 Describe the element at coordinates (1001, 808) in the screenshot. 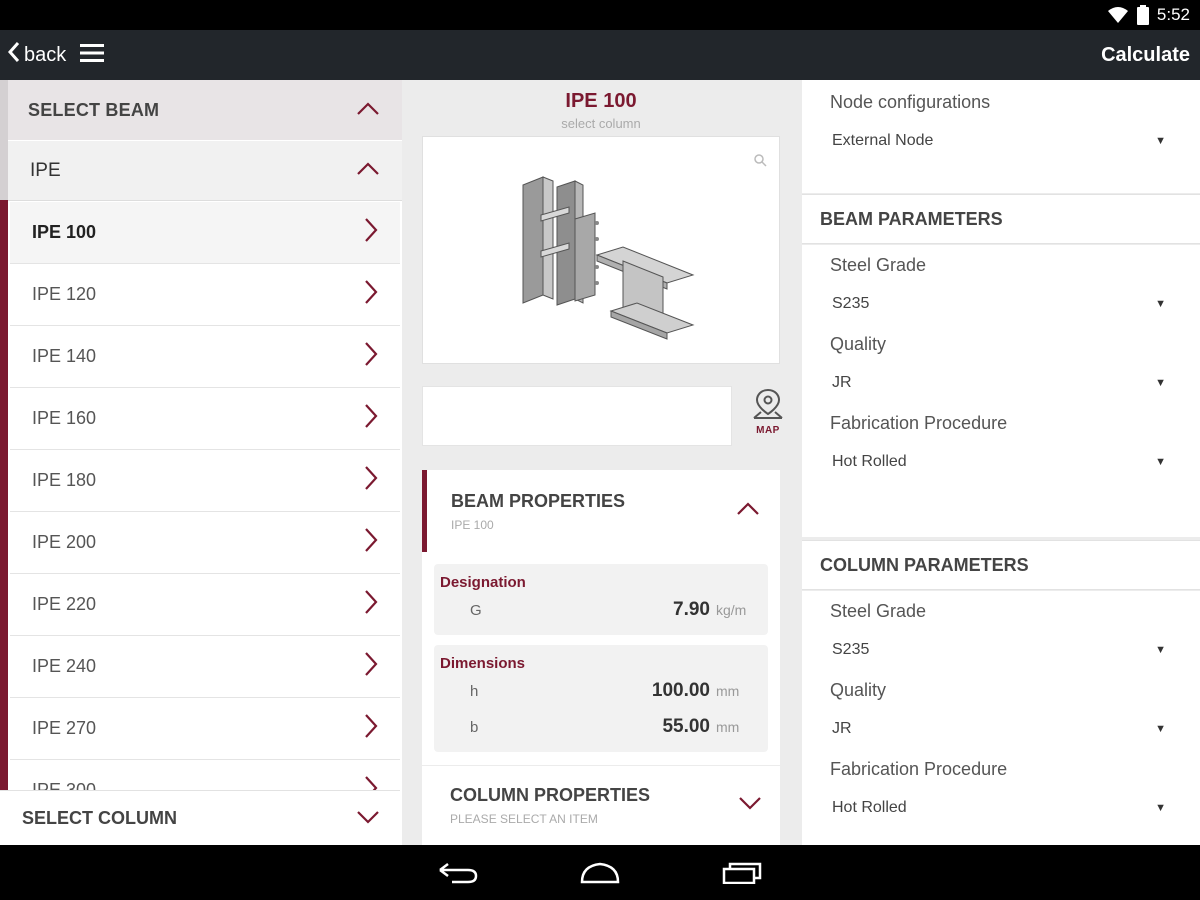

I see `column-fabrication-select: Hot Rolled ▼` at that location.